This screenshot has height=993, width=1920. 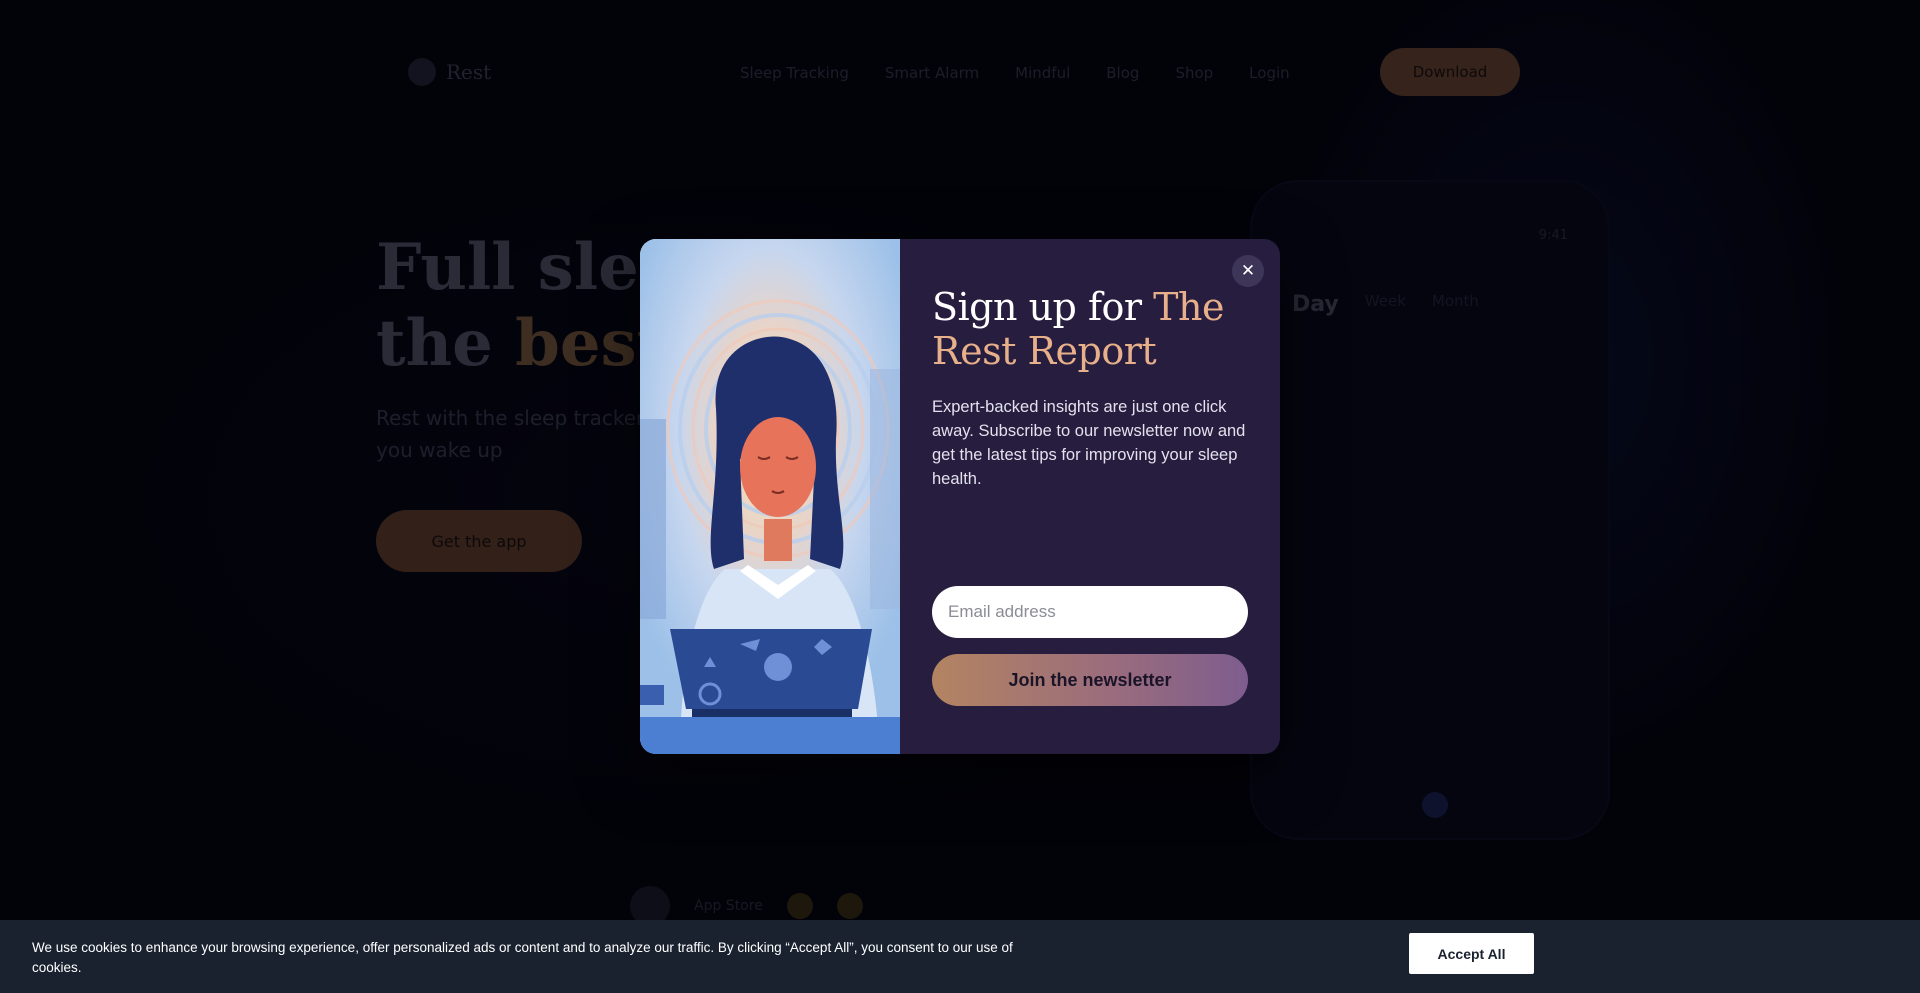 What do you see at coordinates (770, 496) in the screenshot?
I see `meditating-woman-illustration` at bounding box center [770, 496].